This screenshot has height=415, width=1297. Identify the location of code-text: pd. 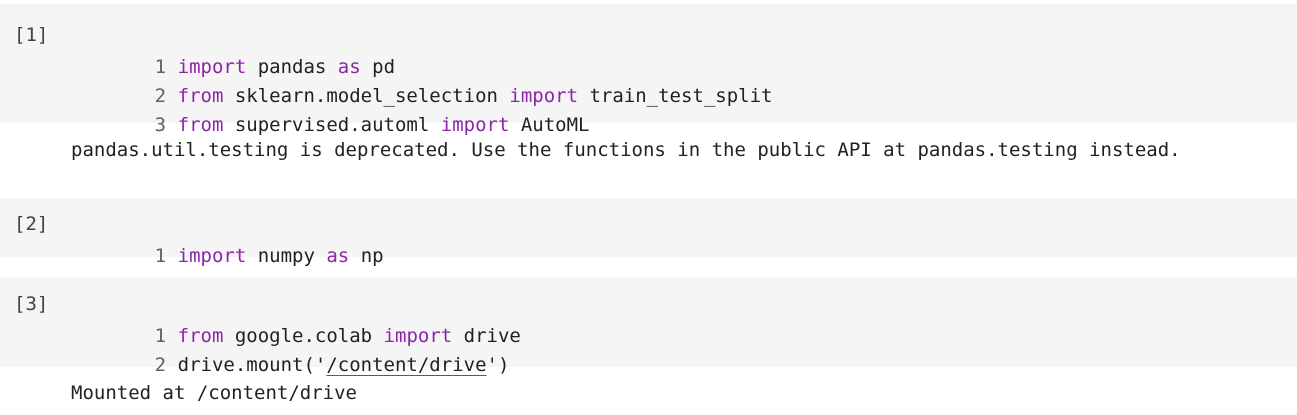
(378, 67).